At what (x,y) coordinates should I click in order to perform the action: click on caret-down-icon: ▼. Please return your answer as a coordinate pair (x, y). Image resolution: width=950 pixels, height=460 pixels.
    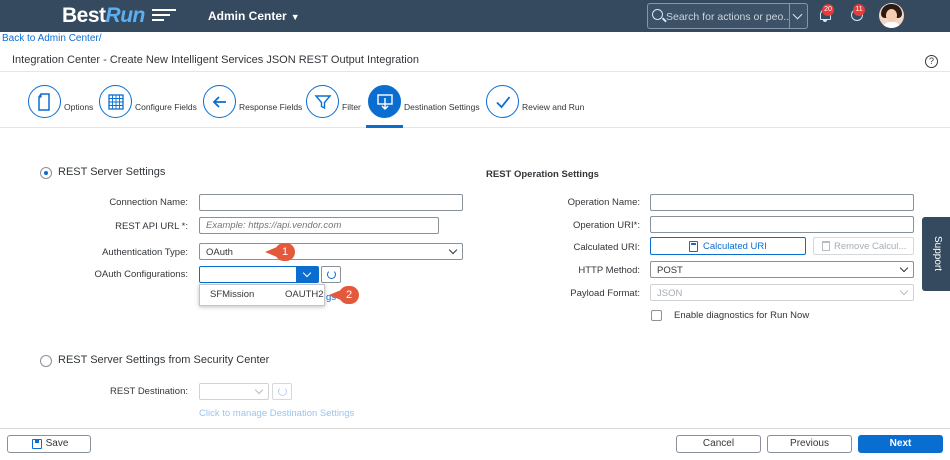
    Looking at the image, I should click on (295, 17).